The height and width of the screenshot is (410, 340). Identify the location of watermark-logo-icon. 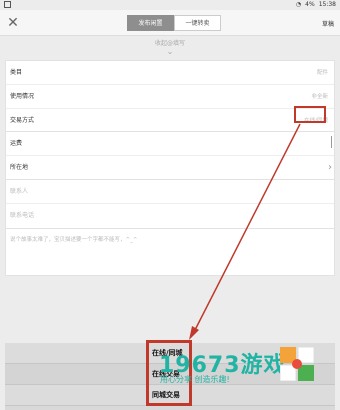
(297, 364).